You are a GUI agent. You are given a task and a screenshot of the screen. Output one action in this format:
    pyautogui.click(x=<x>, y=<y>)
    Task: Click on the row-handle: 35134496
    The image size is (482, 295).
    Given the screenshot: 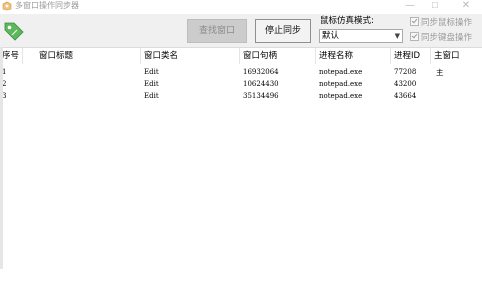 What is the action you would take?
    pyautogui.click(x=261, y=96)
    